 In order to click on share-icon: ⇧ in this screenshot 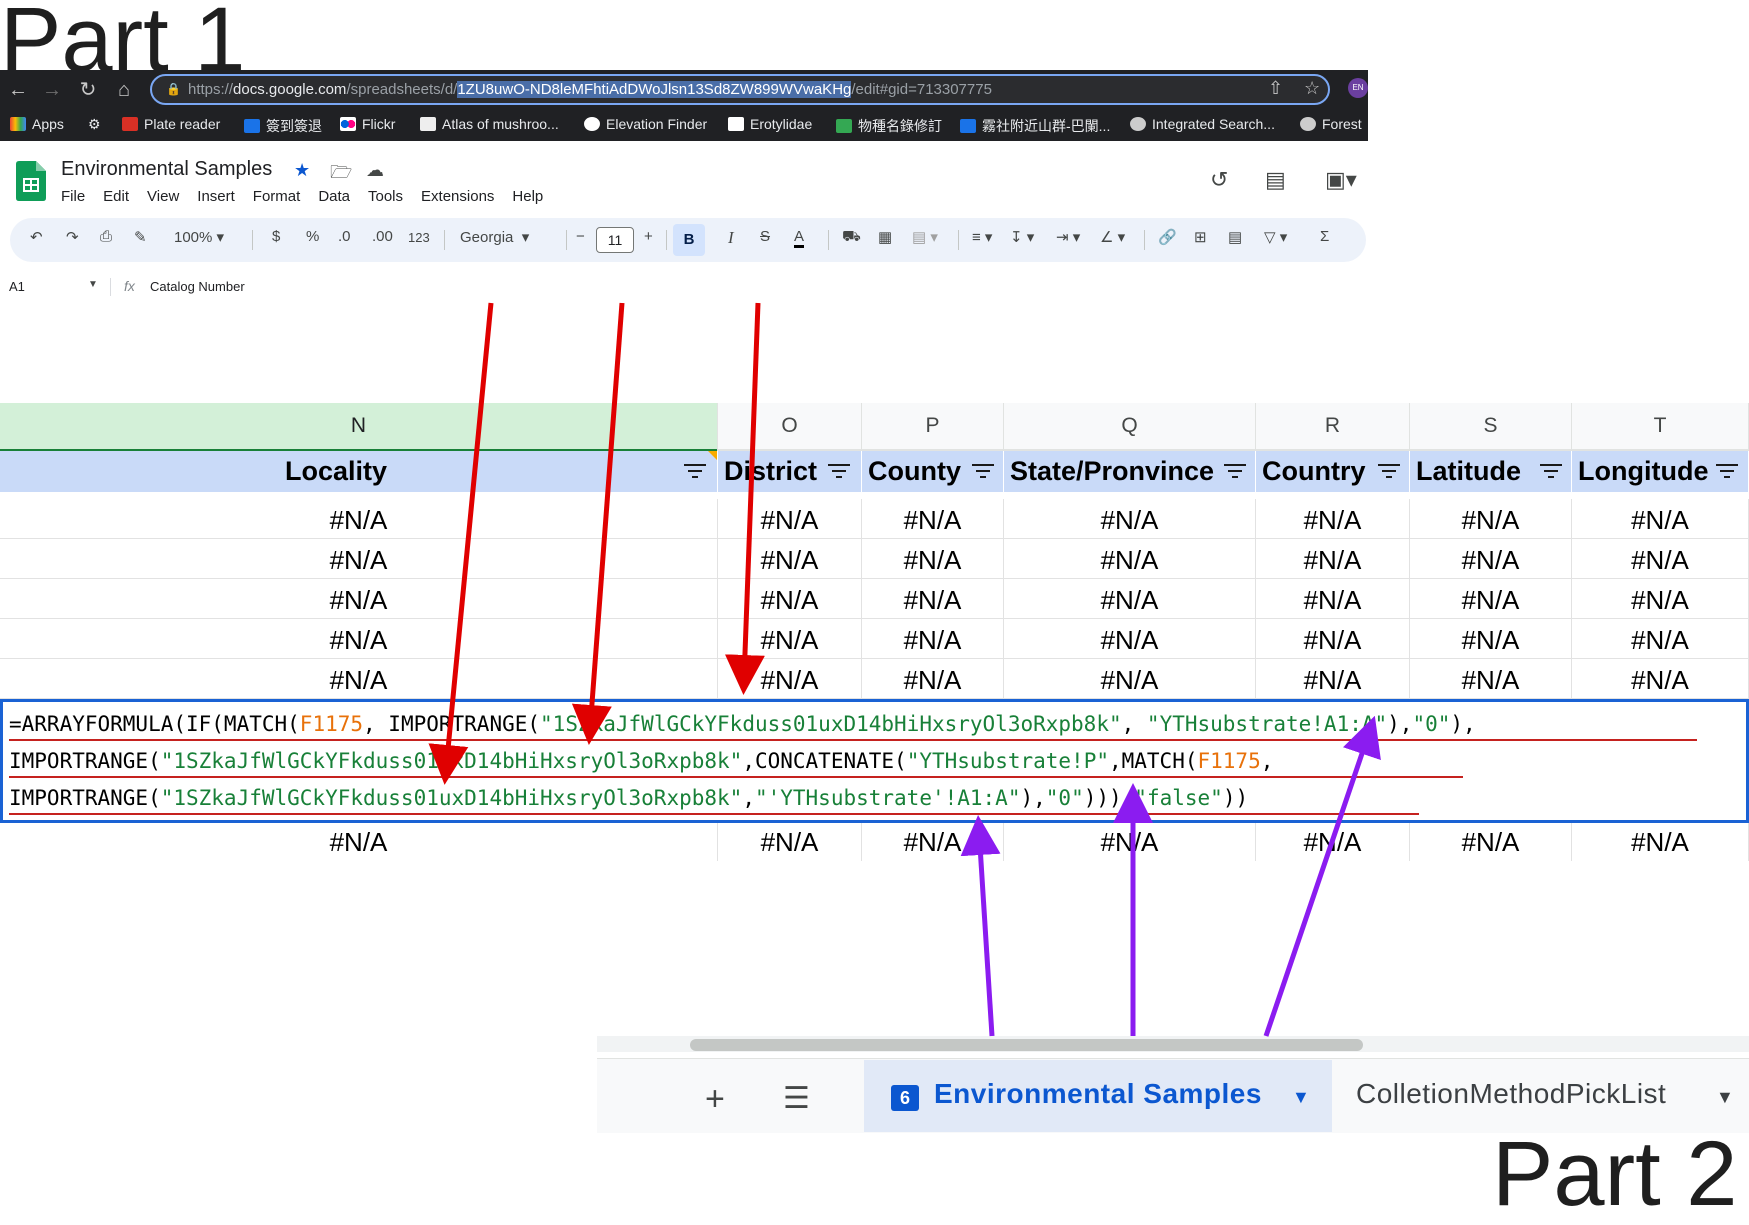, I will do `click(1275, 88)`.